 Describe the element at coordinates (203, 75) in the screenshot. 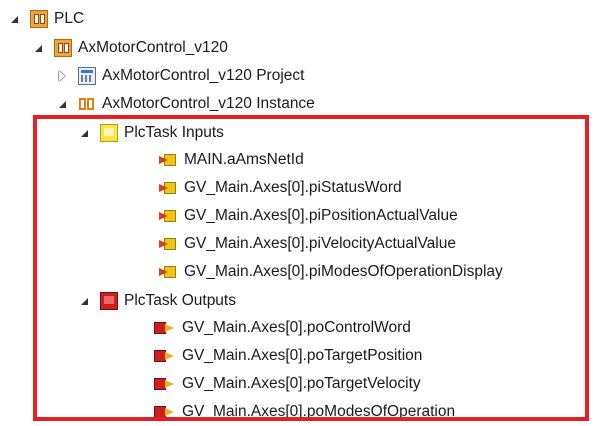

I see `tree-node-label: AxMotorControl_v120 Project` at that location.